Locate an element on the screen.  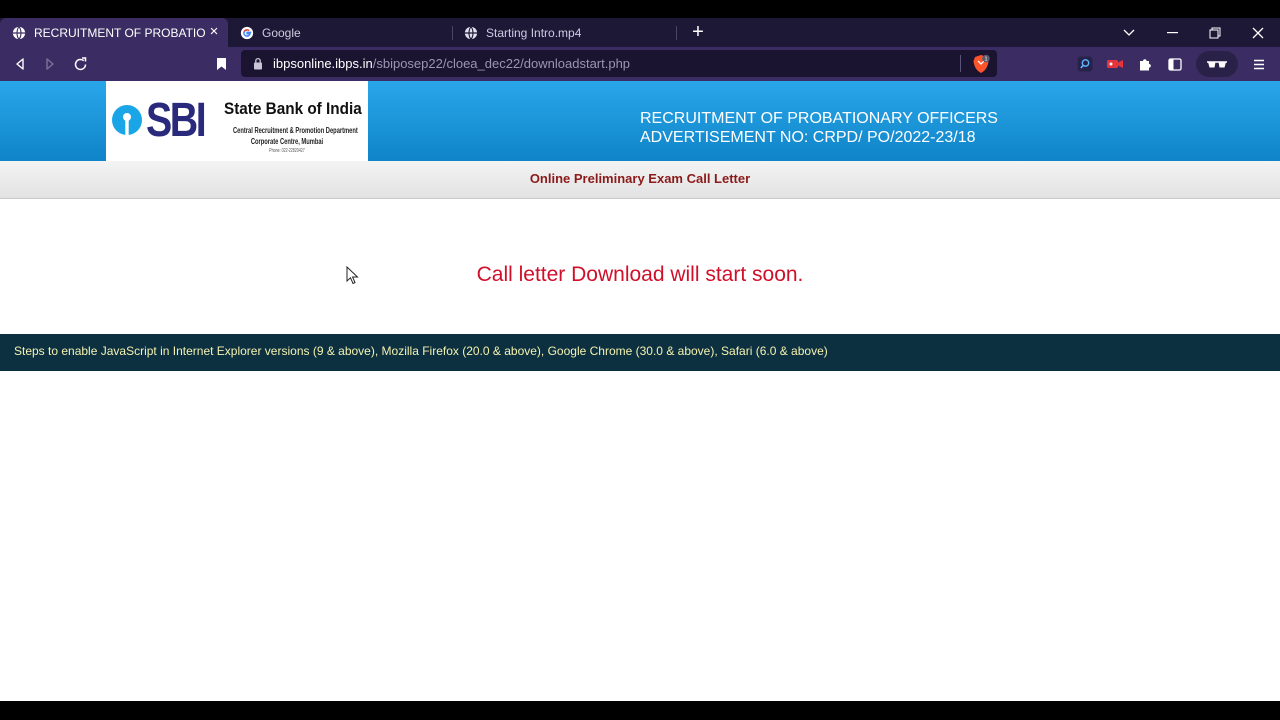
lock-icon is located at coordinates (258, 63).